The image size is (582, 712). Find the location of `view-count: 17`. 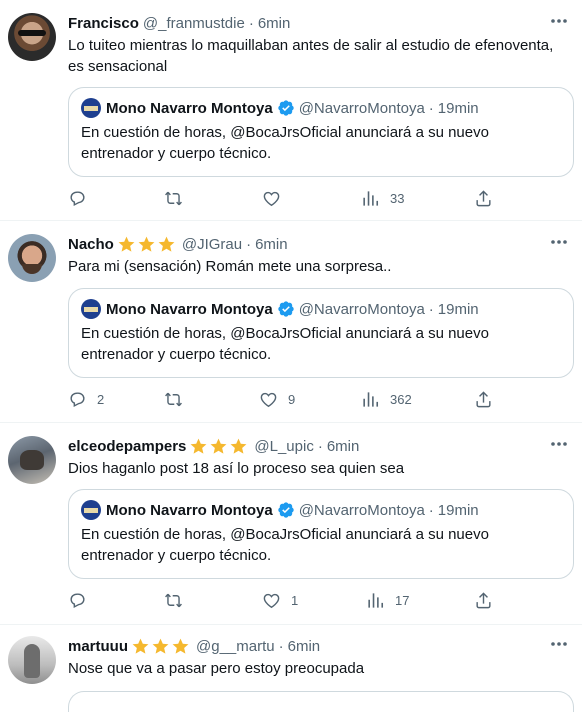

view-count: 17 is located at coordinates (402, 600).